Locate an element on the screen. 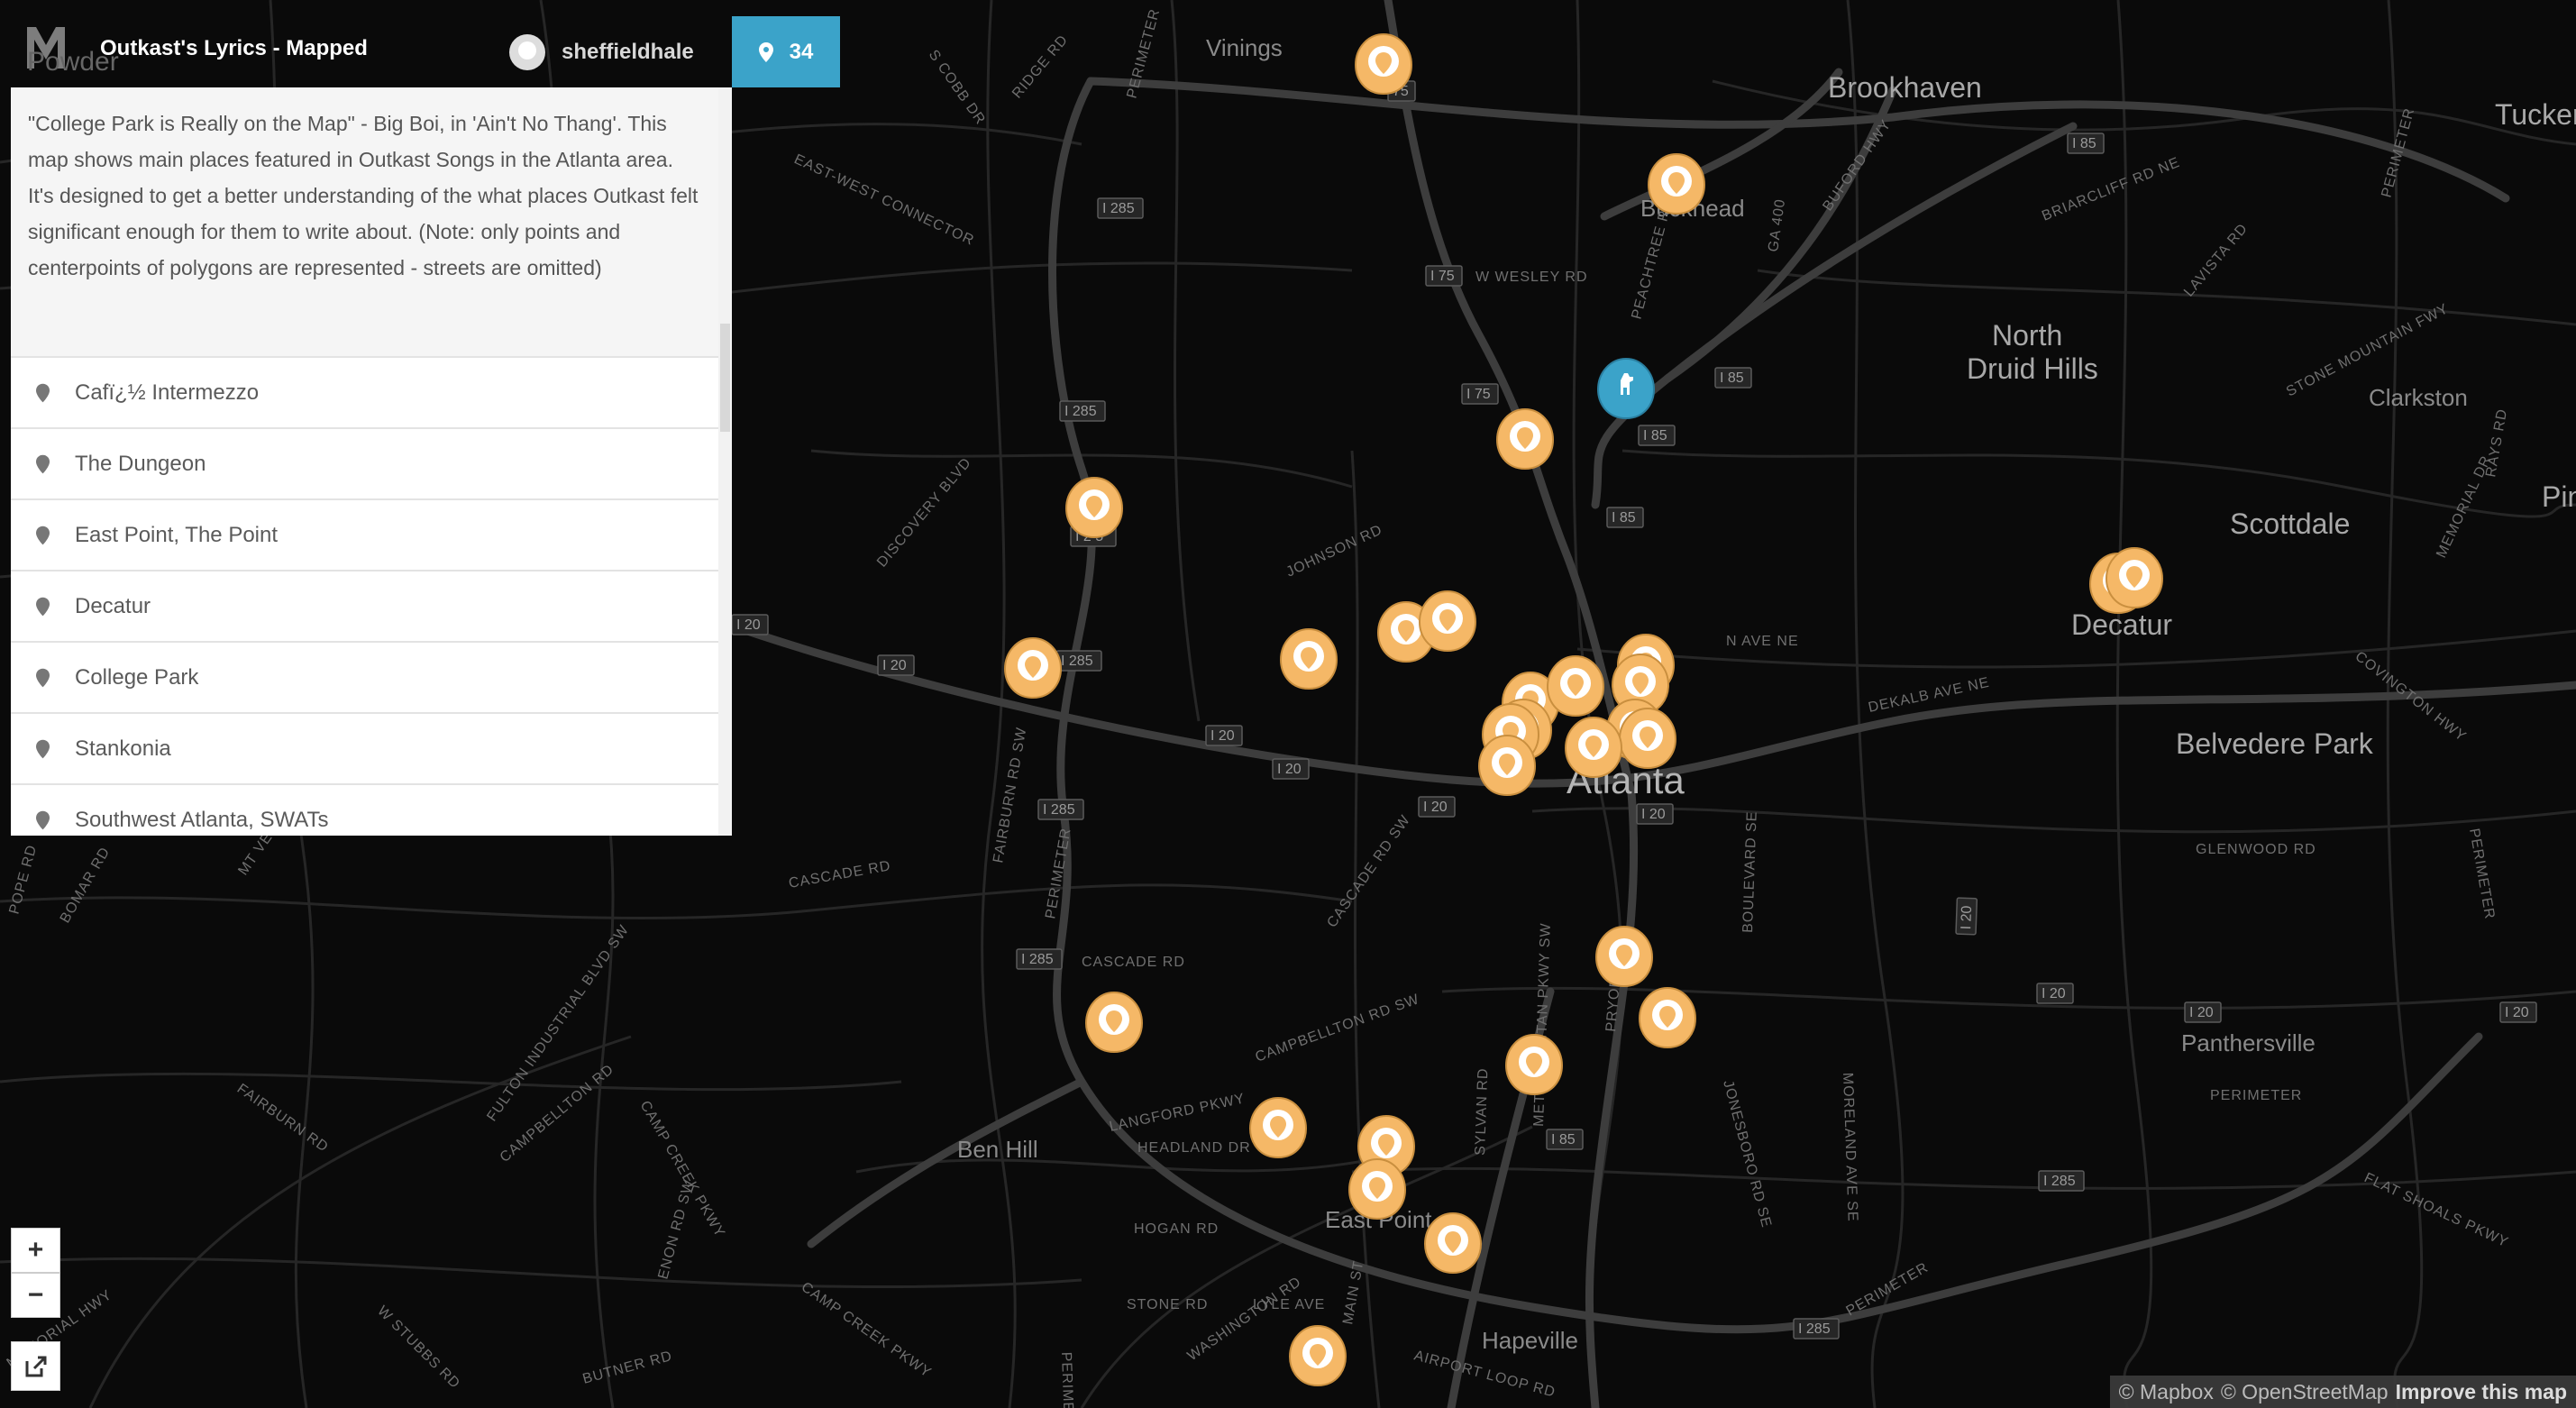 Image resolution: width=2576 pixels, height=1408 pixels. selected-marker is located at coordinates (1626, 388).